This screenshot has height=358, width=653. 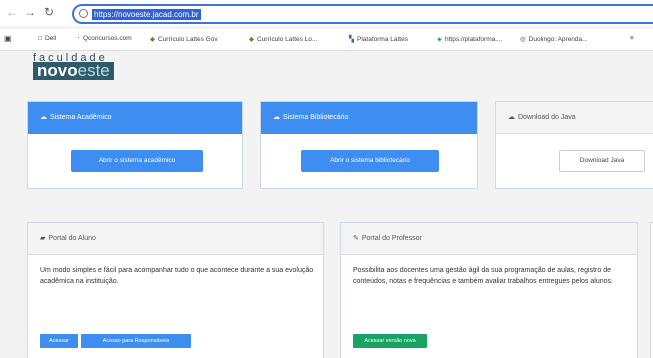 I want to click on forward-icon: →, so click(x=30, y=12).